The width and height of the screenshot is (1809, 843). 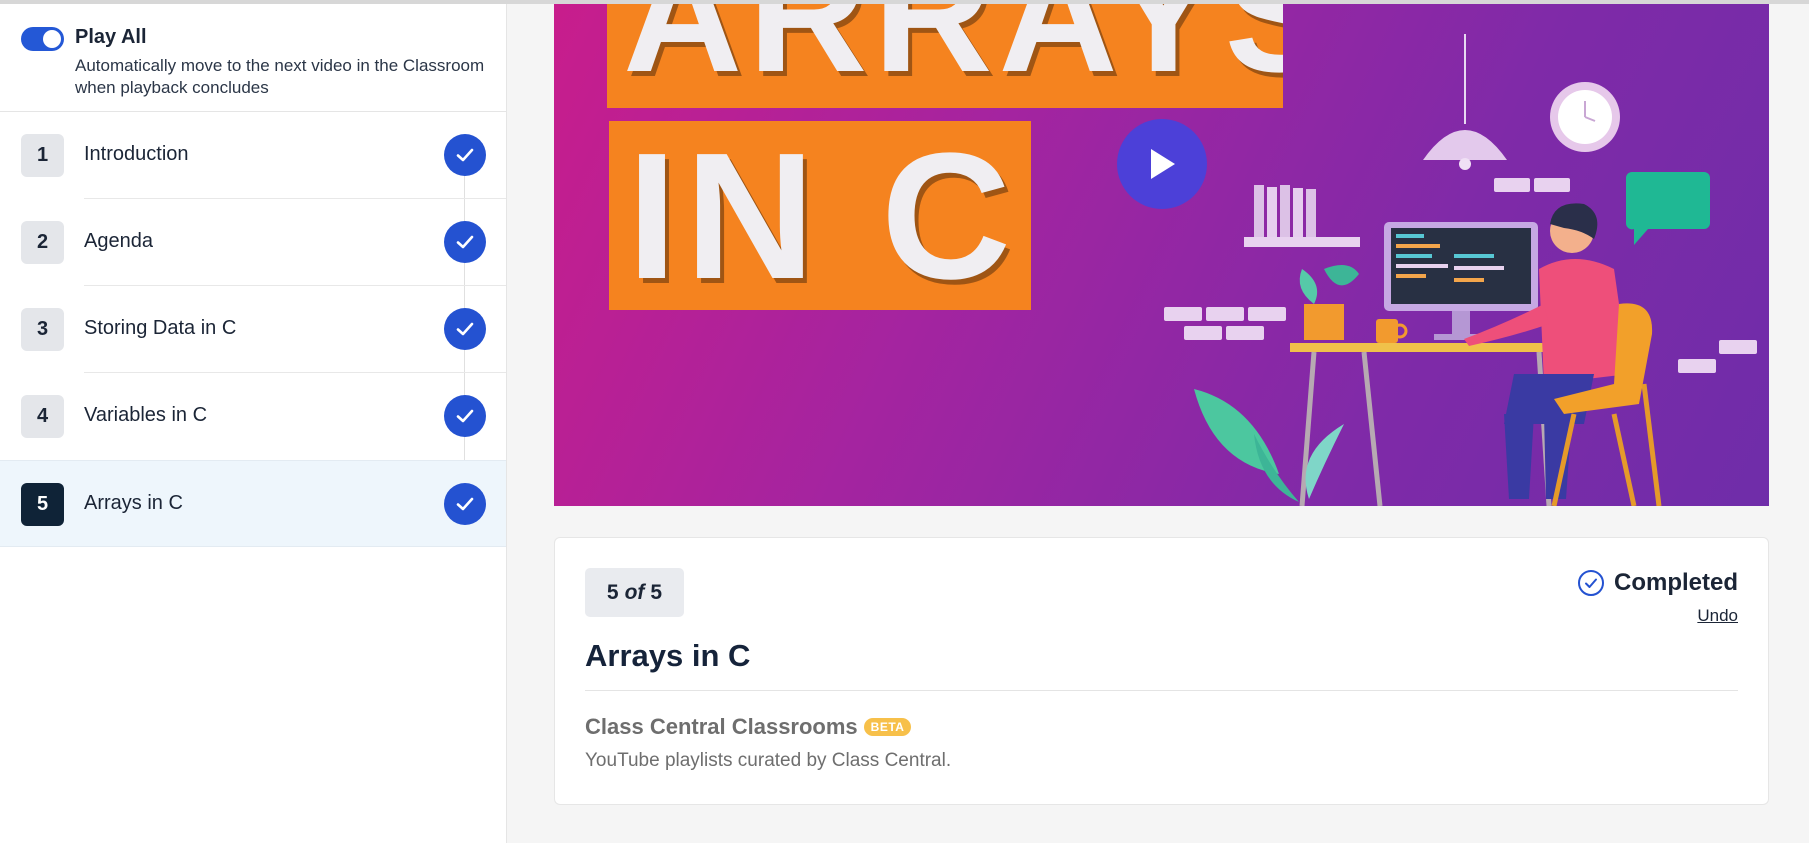 I want to click on video-position-badge: 5 of 5, so click(x=634, y=592).